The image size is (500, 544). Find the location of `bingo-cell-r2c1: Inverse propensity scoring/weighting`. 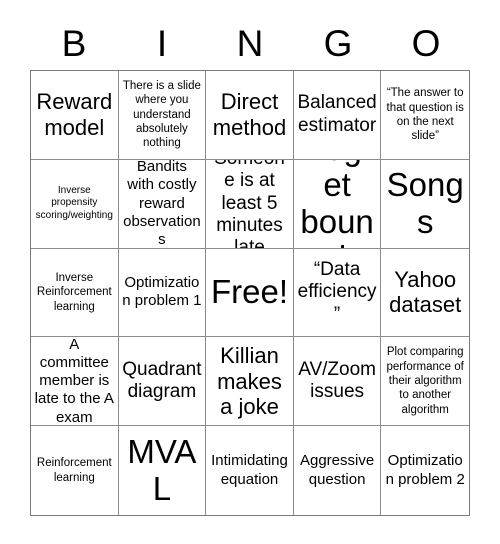

bingo-cell-r2c1: Inverse propensity scoring/weighting is located at coordinates (75, 204).